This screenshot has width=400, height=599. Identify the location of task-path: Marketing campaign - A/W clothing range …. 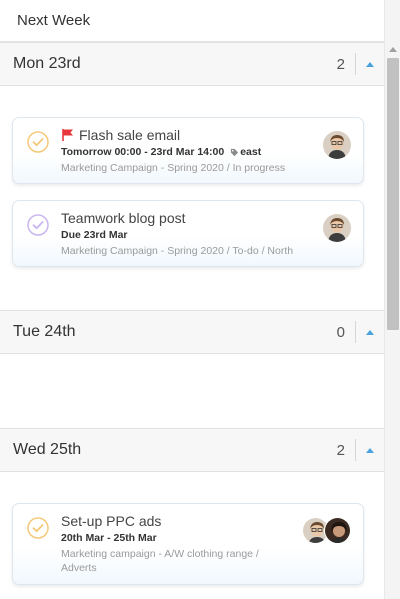
(182, 561).